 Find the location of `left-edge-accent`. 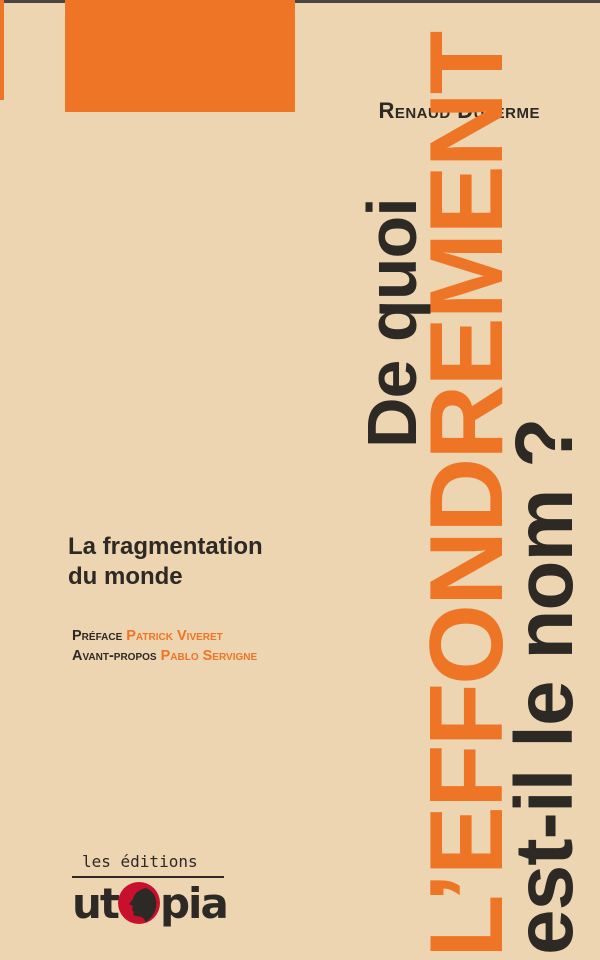

left-edge-accent is located at coordinates (2, 50).